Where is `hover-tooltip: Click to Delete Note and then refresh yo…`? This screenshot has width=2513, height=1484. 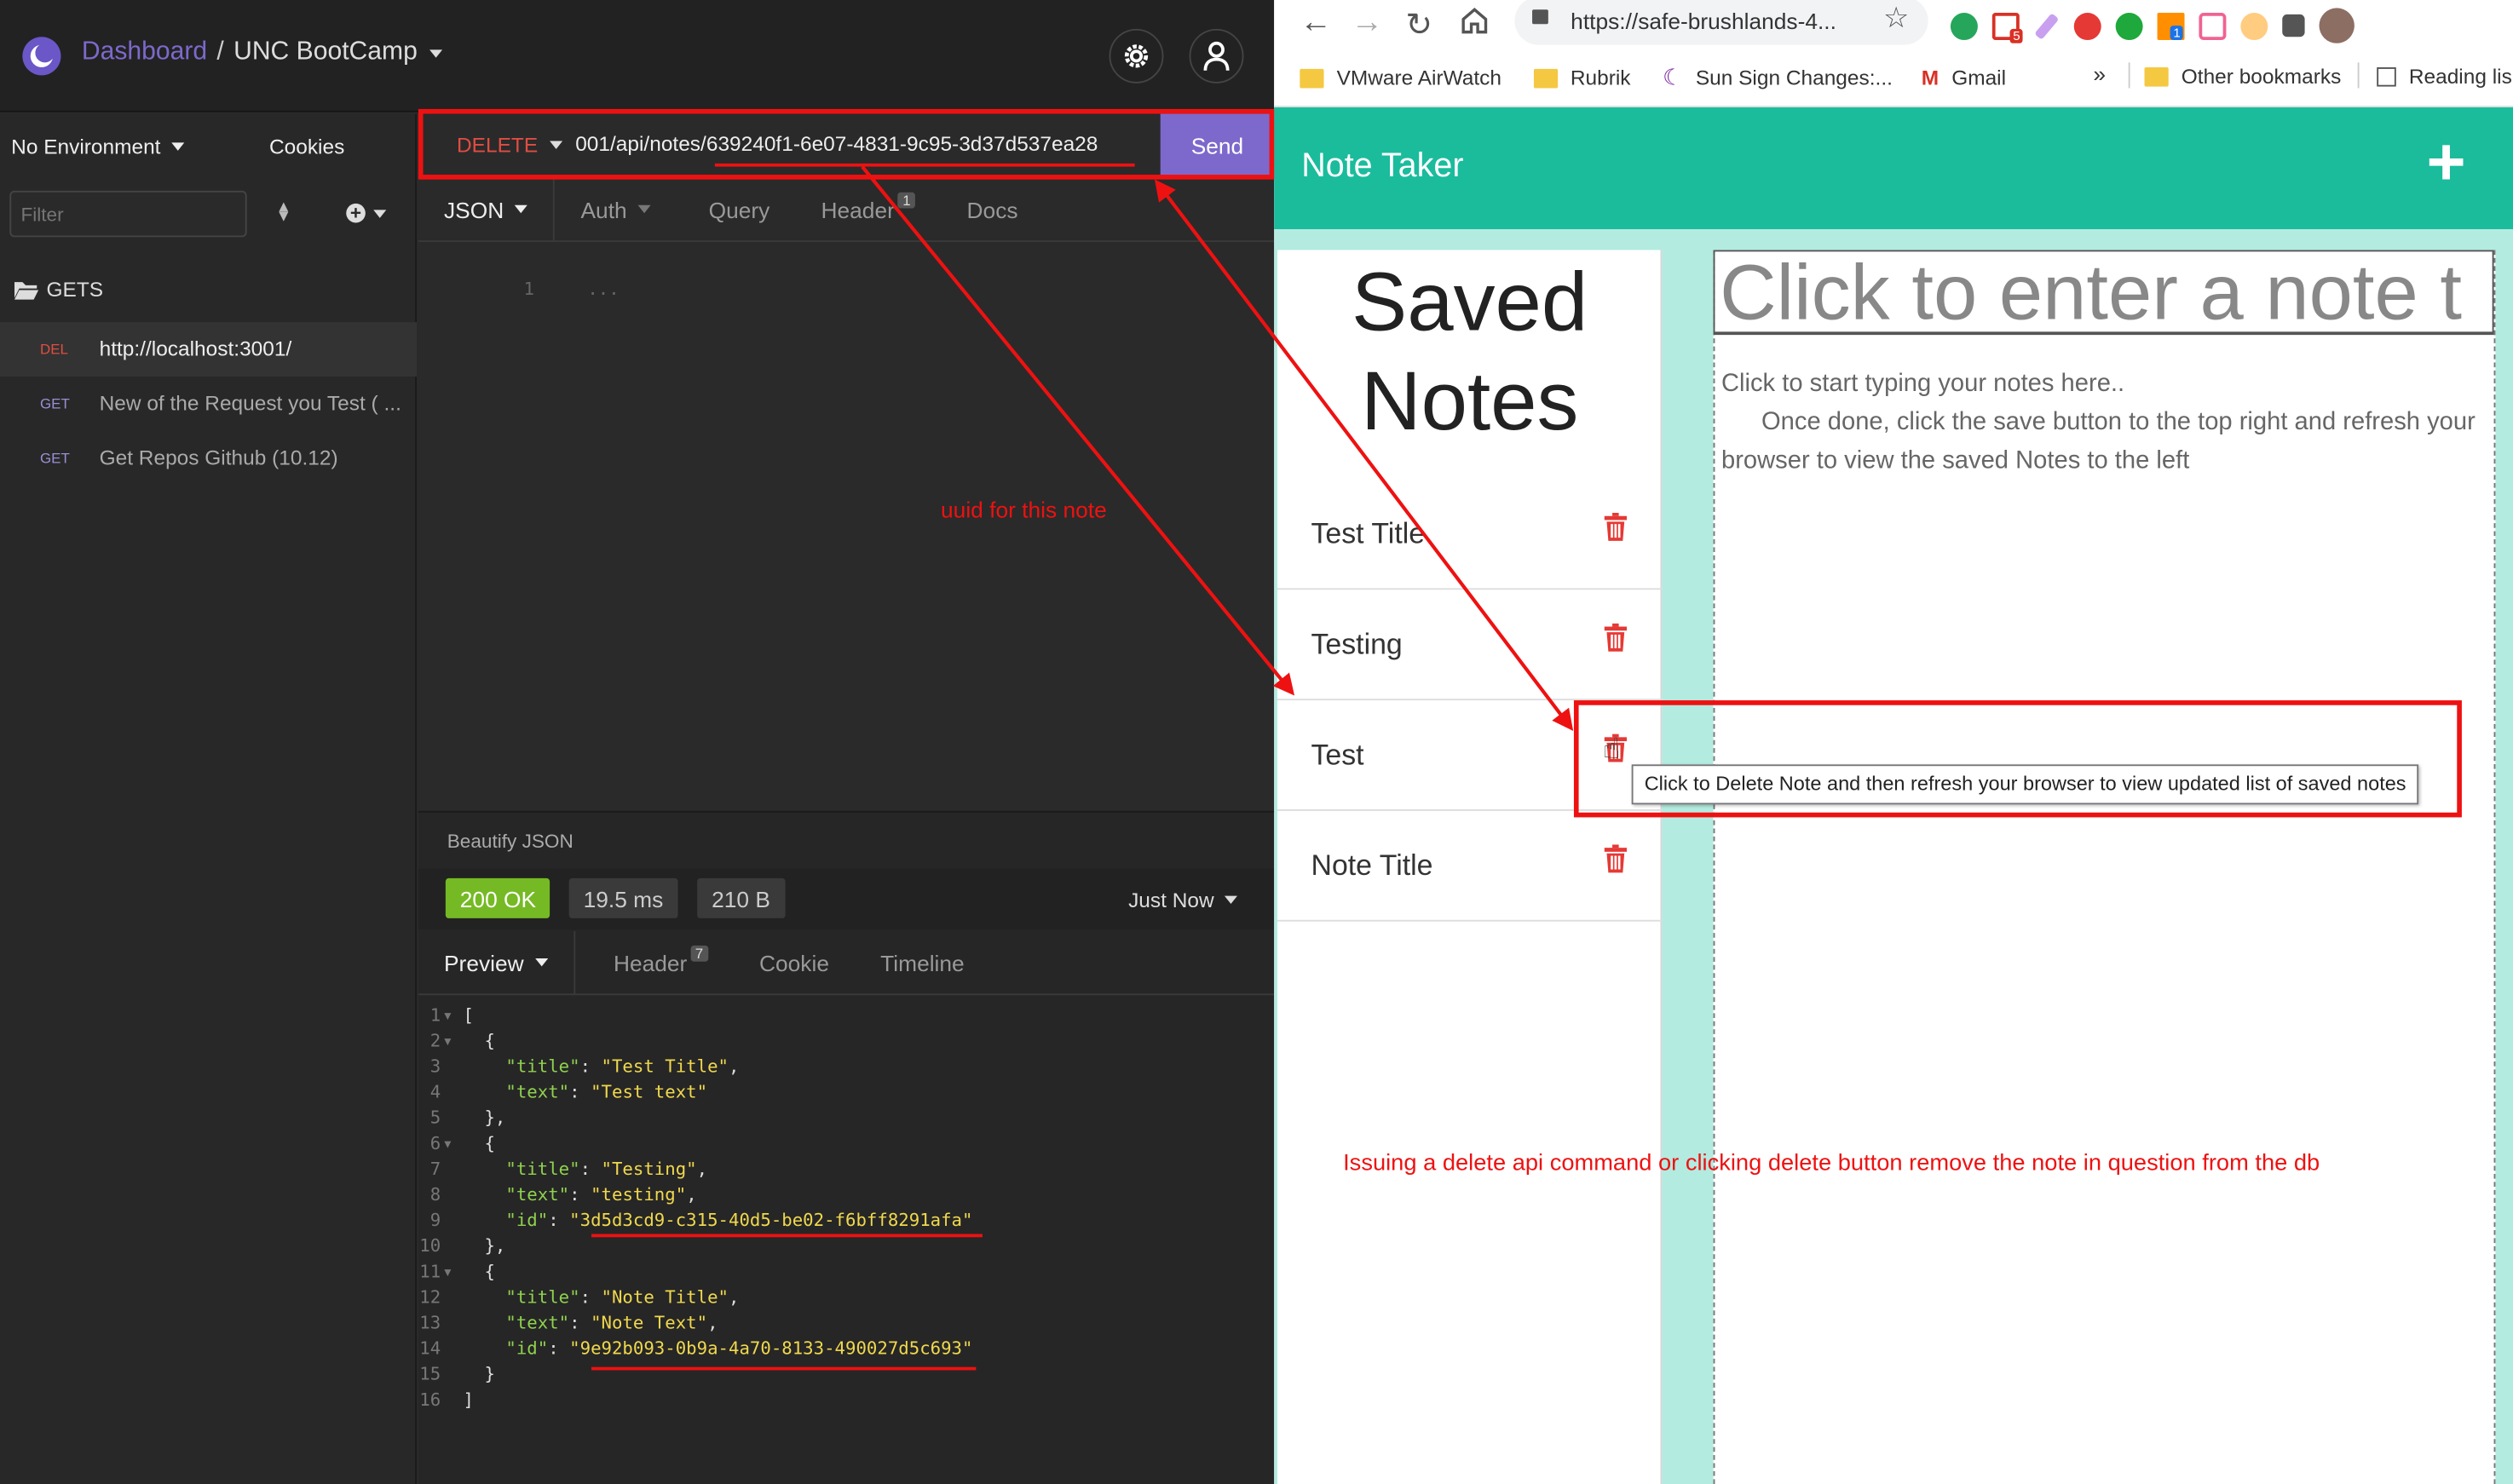
hover-tooltip: Click to Delete Note and then refresh yo… is located at coordinates (2025, 784).